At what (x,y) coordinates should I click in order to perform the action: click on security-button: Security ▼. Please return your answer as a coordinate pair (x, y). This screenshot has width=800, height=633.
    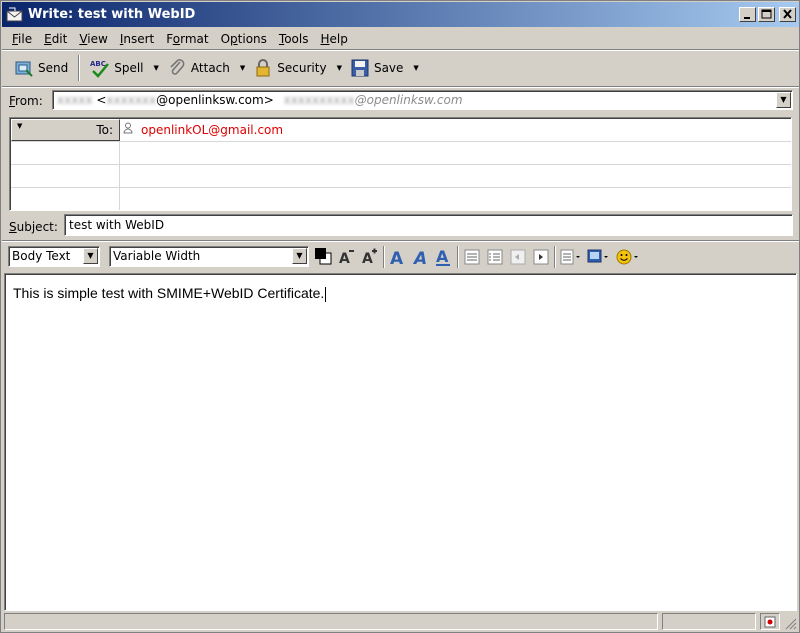
    Looking at the image, I should click on (297, 68).